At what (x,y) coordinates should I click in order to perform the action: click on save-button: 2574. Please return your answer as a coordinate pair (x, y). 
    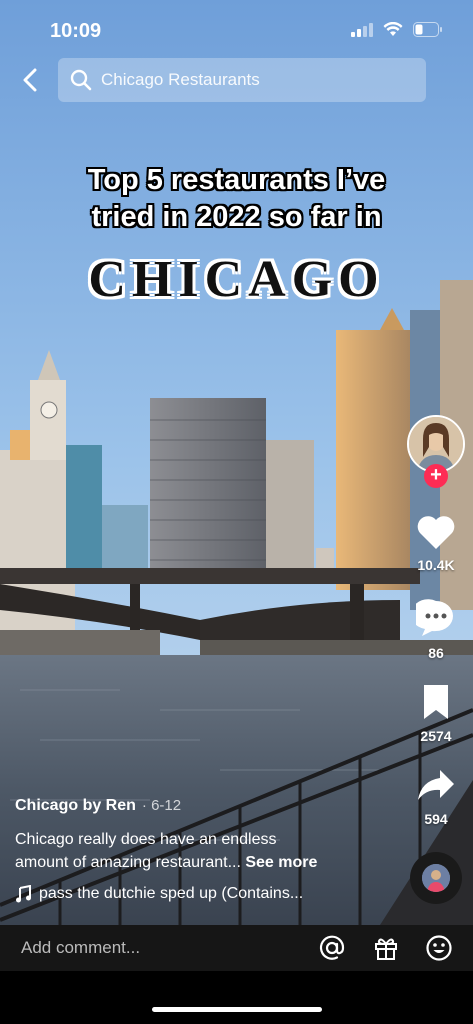
    Looking at the image, I should click on (436, 713).